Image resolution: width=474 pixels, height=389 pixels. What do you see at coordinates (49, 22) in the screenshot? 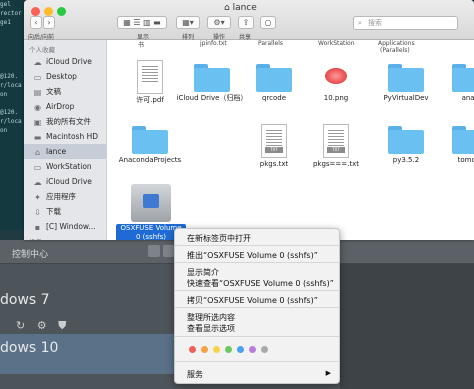
I see `forward-button: ›` at bounding box center [49, 22].